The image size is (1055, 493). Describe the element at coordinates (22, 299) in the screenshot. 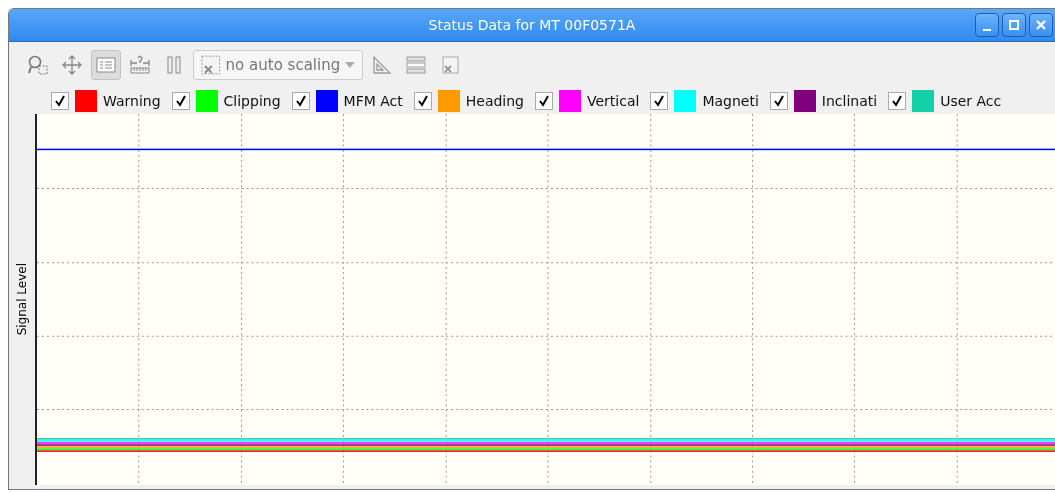

I see `axis-label: Signal Level` at that location.